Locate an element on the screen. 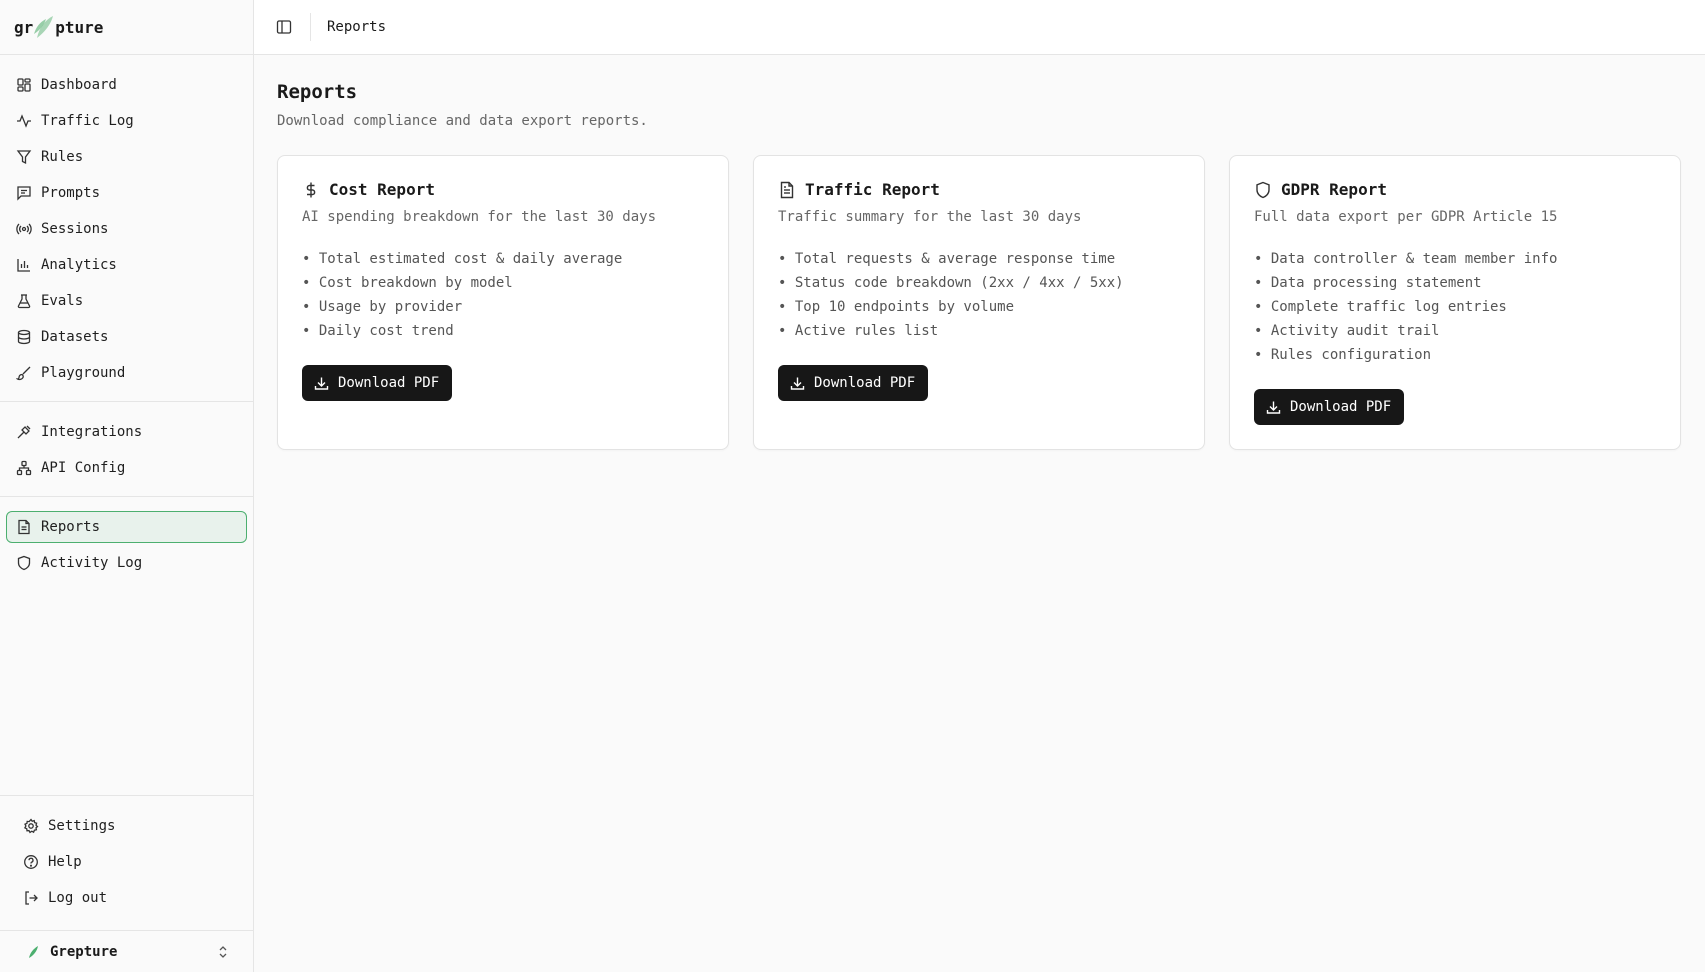 Image resolution: width=1705 pixels, height=972 pixels. sidebar-item-label: Integrations is located at coordinates (92, 432).